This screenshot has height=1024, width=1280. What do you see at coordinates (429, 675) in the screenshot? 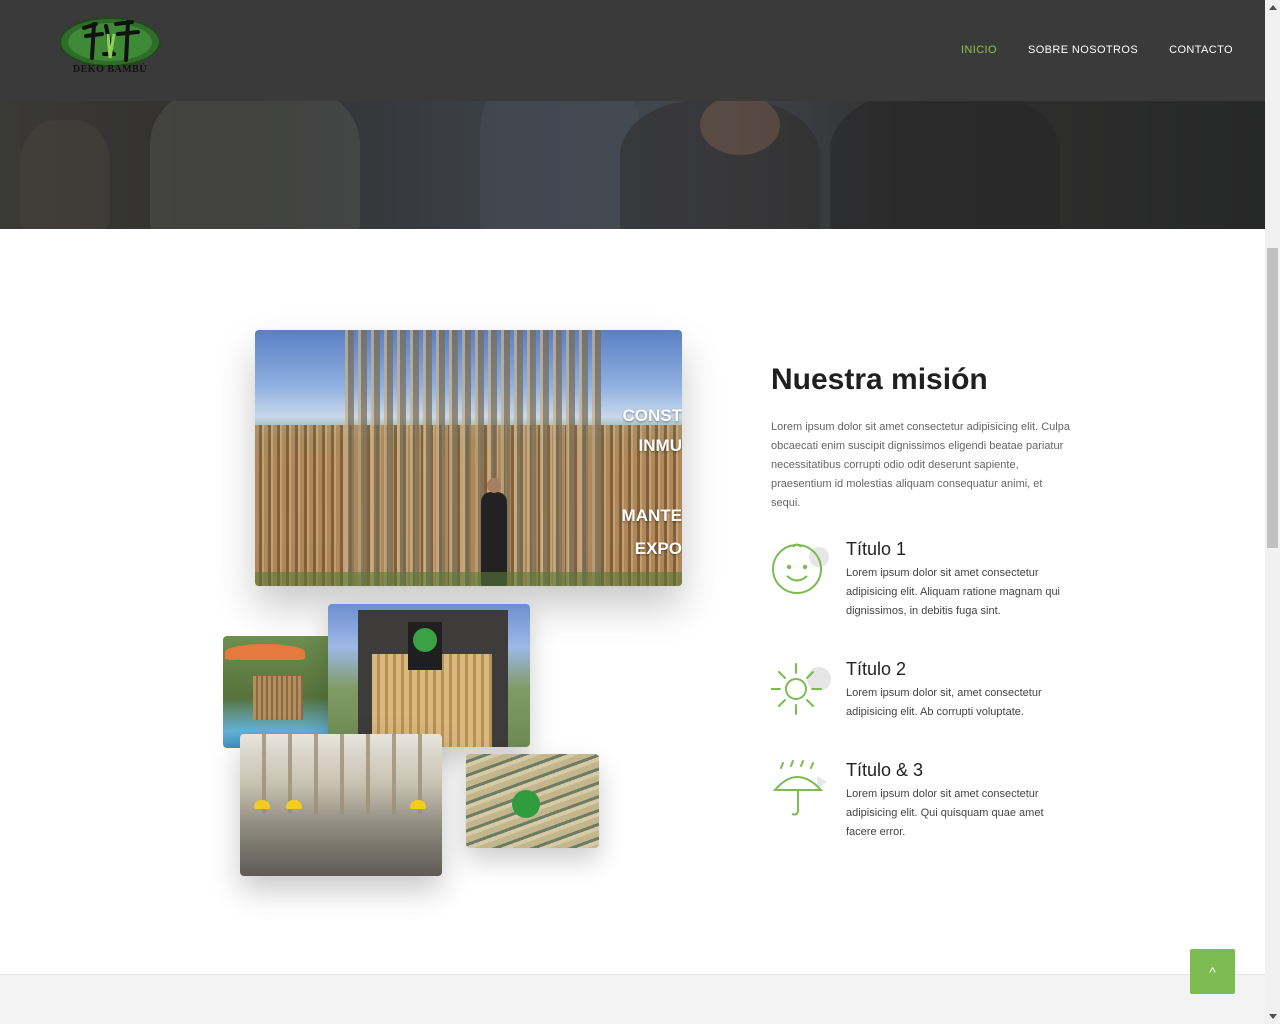
I see `shipping-container-photo` at bounding box center [429, 675].